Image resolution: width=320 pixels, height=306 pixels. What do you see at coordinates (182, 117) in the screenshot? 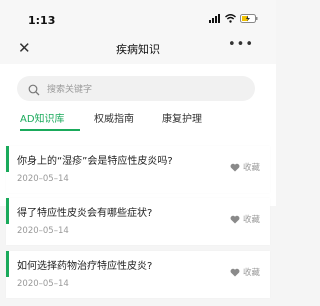
I see `tab-rehab-care: 康复护理` at bounding box center [182, 117].